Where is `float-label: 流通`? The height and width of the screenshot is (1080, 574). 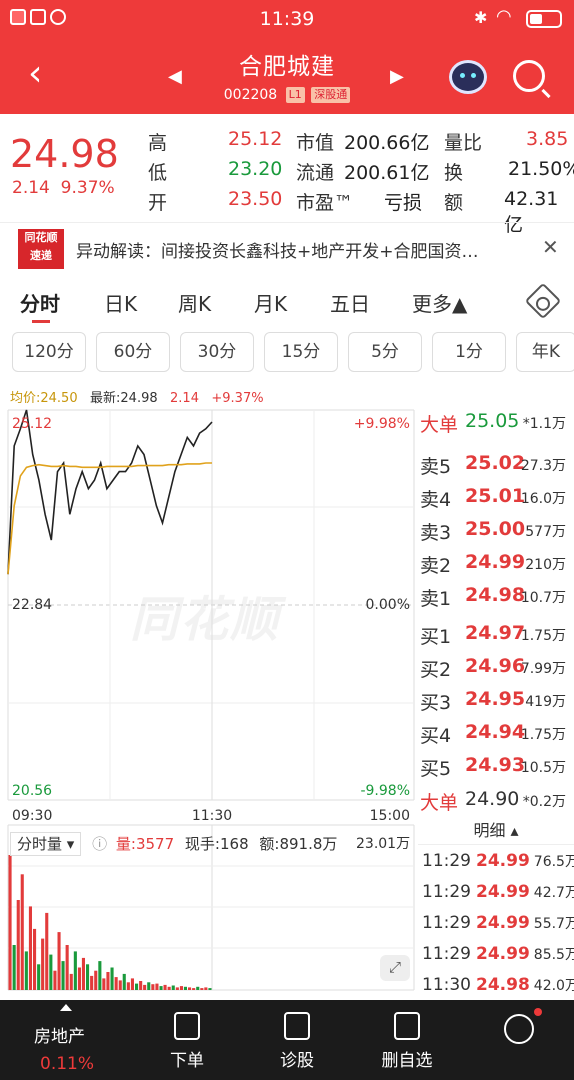
float-label: 流通 is located at coordinates (315, 173).